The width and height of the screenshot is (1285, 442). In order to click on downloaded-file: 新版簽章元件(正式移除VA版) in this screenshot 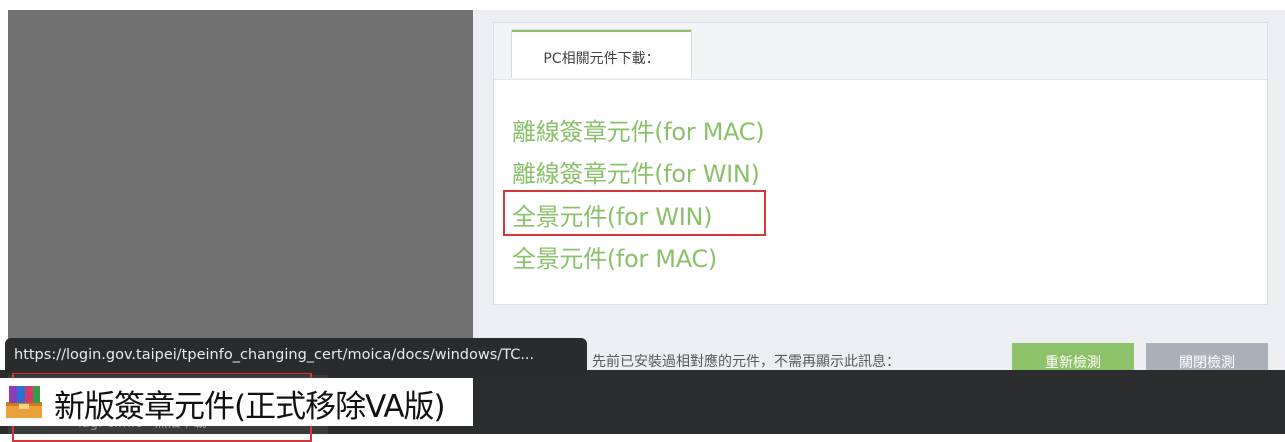, I will do `click(236, 402)`.